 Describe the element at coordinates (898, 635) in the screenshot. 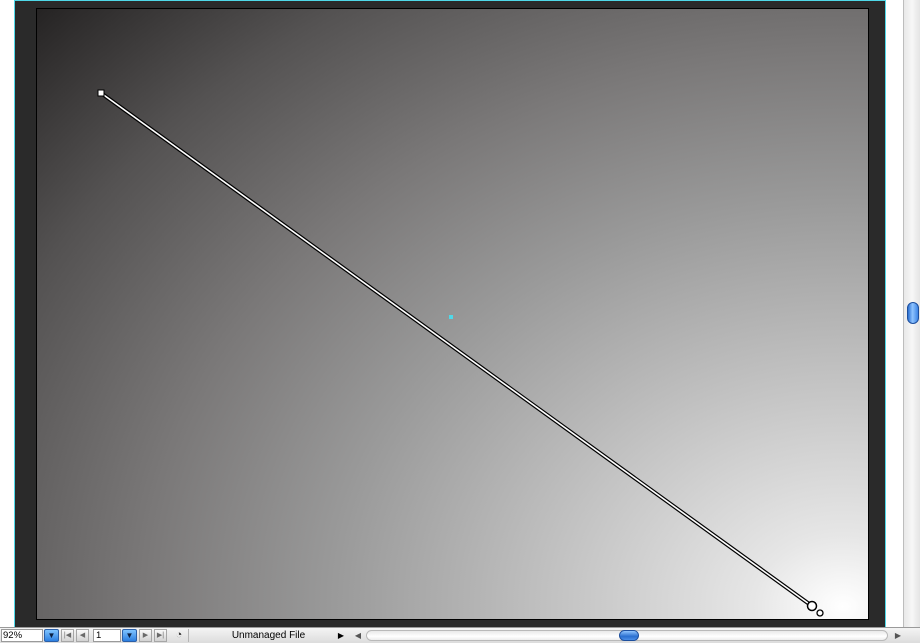

I see `scroll-right-icon: ▶` at that location.